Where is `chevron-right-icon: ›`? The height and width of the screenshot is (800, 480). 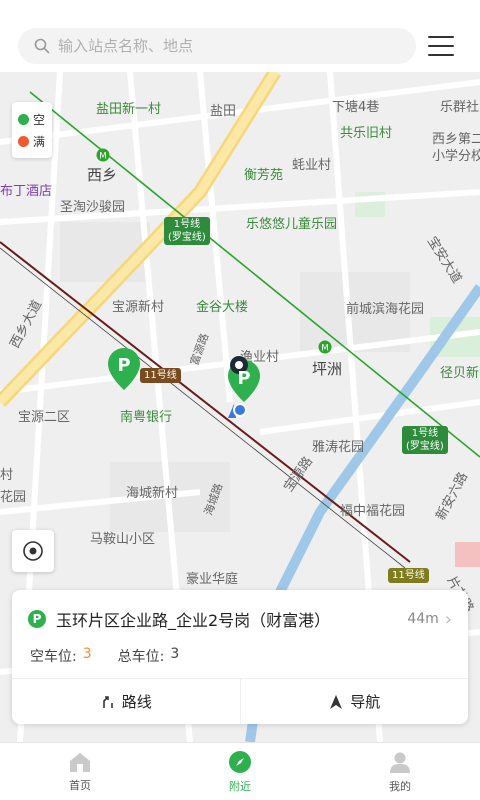
chevron-right-icon: › is located at coordinates (448, 619).